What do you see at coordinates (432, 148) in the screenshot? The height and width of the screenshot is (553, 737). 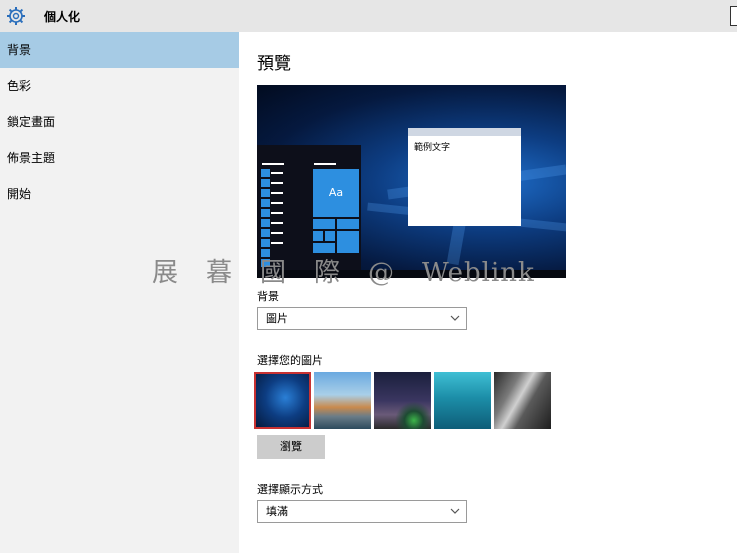 I see `sample-text: 範例文字` at bounding box center [432, 148].